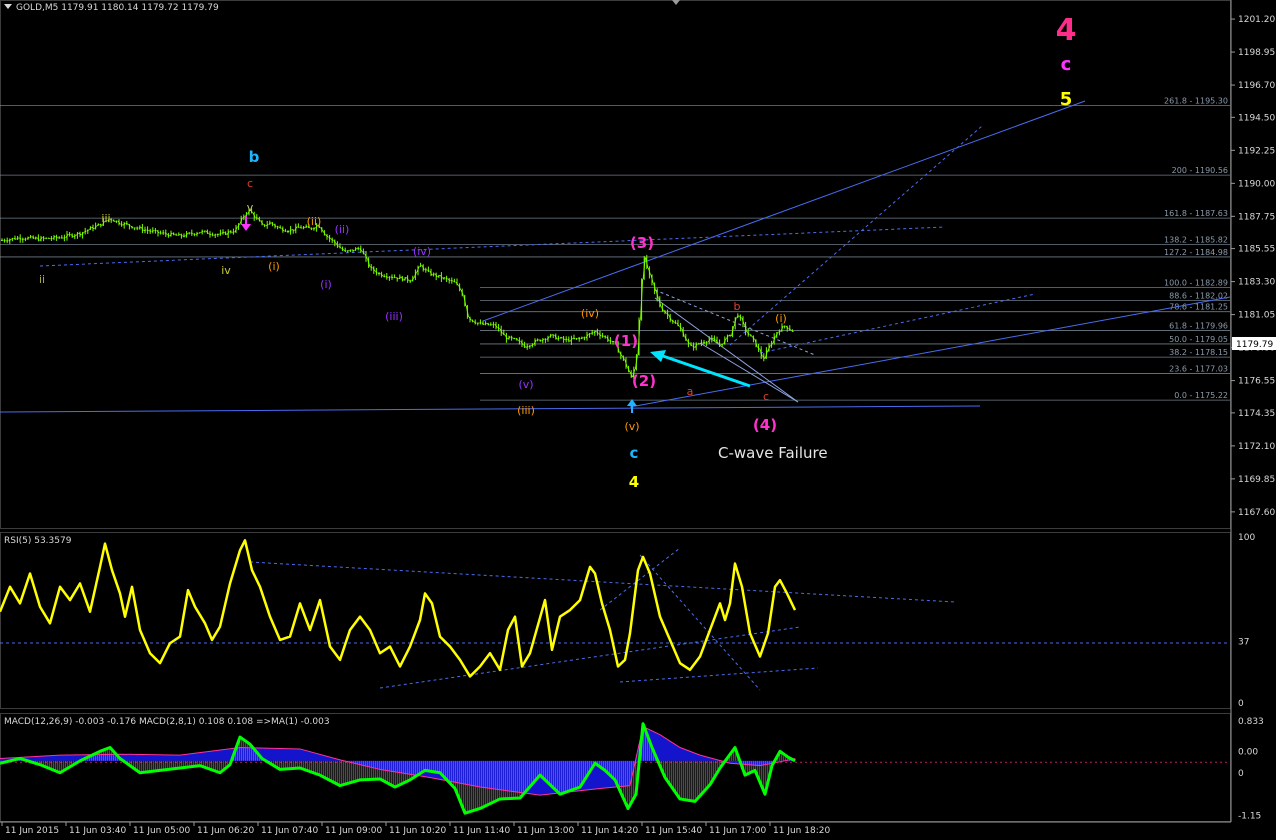 This screenshot has width=1276, height=840. What do you see at coordinates (676, 2) in the screenshot?
I see `scroll-marker-icon` at bounding box center [676, 2].